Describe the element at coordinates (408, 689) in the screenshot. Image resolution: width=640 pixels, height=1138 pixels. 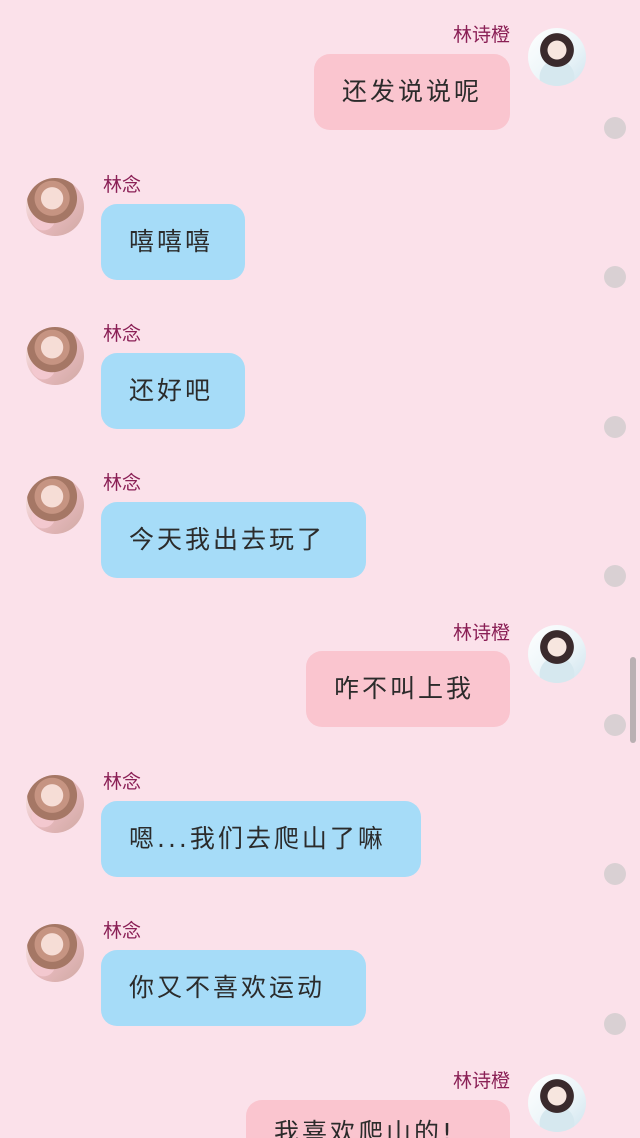
I see `message-bubble: 咋不叫上我` at that location.